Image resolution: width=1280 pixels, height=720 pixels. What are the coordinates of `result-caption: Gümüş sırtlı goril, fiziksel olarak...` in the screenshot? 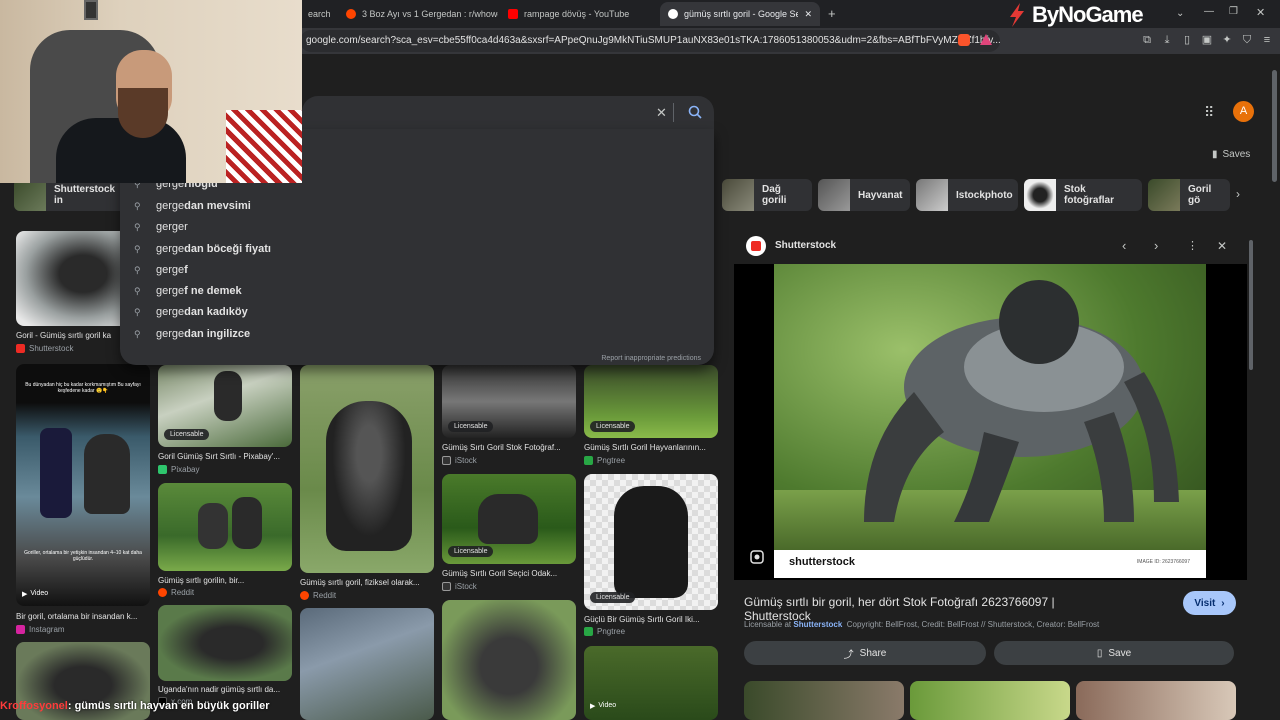 It's located at (367, 582).